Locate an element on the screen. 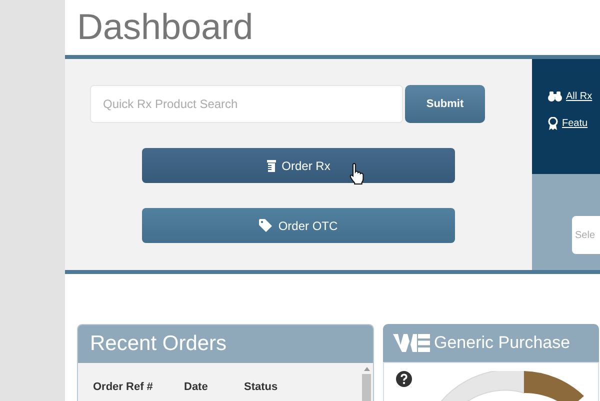 Image resolution: width=600 pixels, height=401 pixels. binoculars-icon is located at coordinates (555, 96).